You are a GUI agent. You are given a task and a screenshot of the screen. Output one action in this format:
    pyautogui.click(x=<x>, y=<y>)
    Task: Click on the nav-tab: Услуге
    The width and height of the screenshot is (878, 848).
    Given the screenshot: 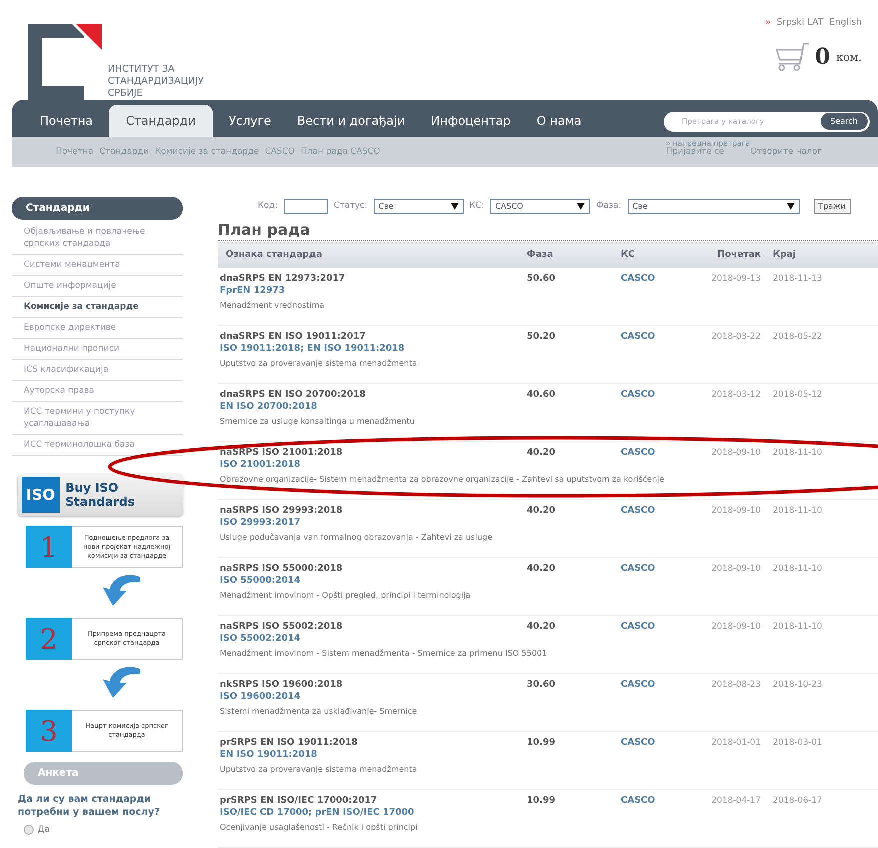 What is the action you would take?
    pyautogui.click(x=250, y=121)
    